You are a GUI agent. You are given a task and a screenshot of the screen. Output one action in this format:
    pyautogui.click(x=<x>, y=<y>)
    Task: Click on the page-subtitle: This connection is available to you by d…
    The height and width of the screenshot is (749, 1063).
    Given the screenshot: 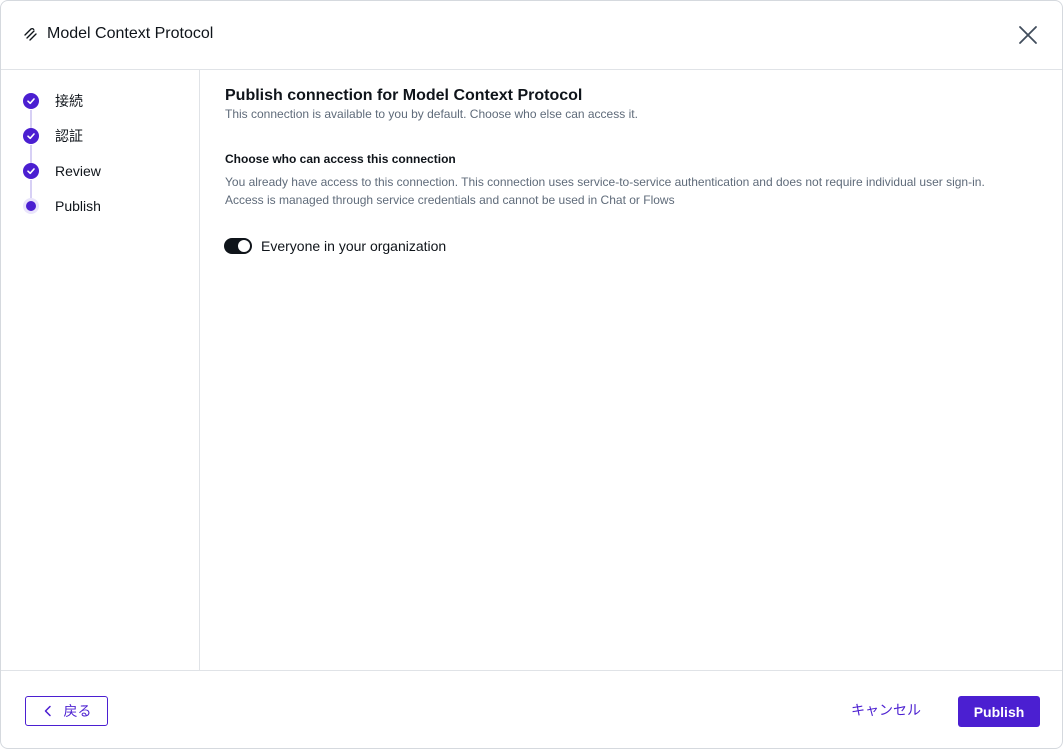 What is the action you would take?
    pyautogui.click(x=431, y=114)
    